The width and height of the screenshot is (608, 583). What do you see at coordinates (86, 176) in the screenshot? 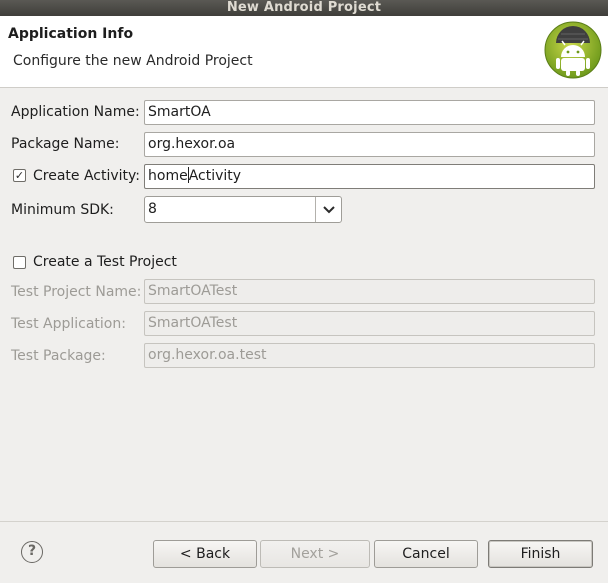
I see `create-activity-label: Create Activity:` at bounding box center [86, 176].